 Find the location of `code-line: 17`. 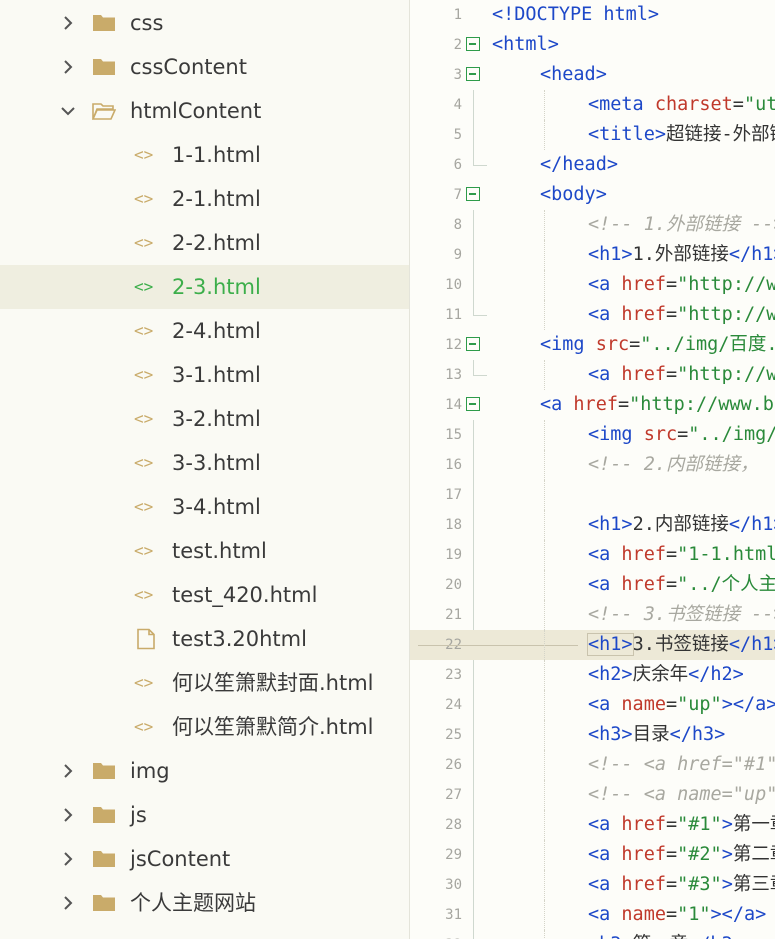

code-line: 17 is located at coordinates (592, 495).